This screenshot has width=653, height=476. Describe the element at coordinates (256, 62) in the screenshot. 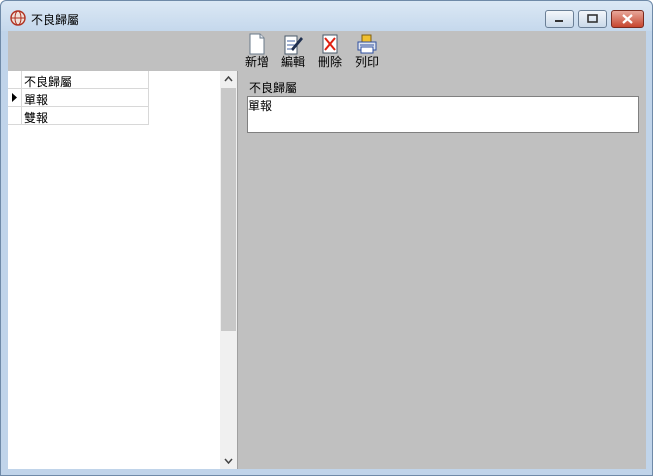

I see `new-button-label: 新增` at that location.